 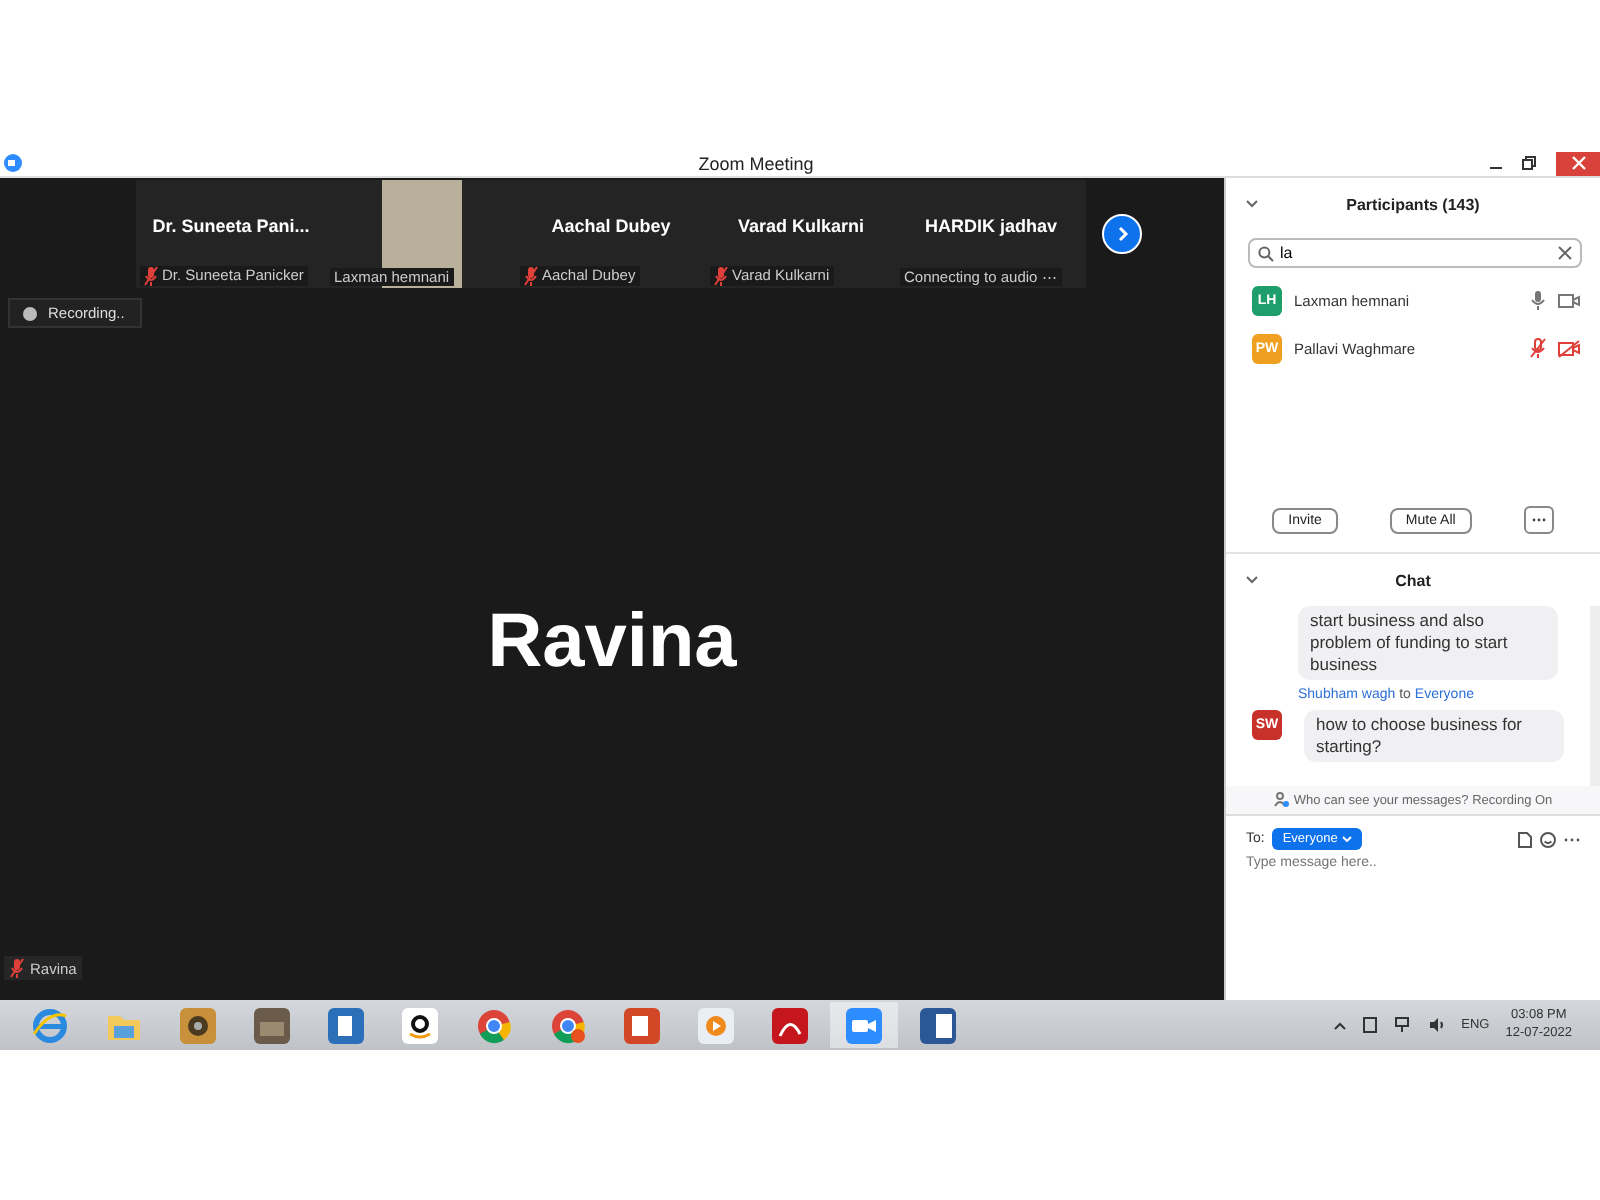 I want to click on person-icon, so click(x=1281, y=800).